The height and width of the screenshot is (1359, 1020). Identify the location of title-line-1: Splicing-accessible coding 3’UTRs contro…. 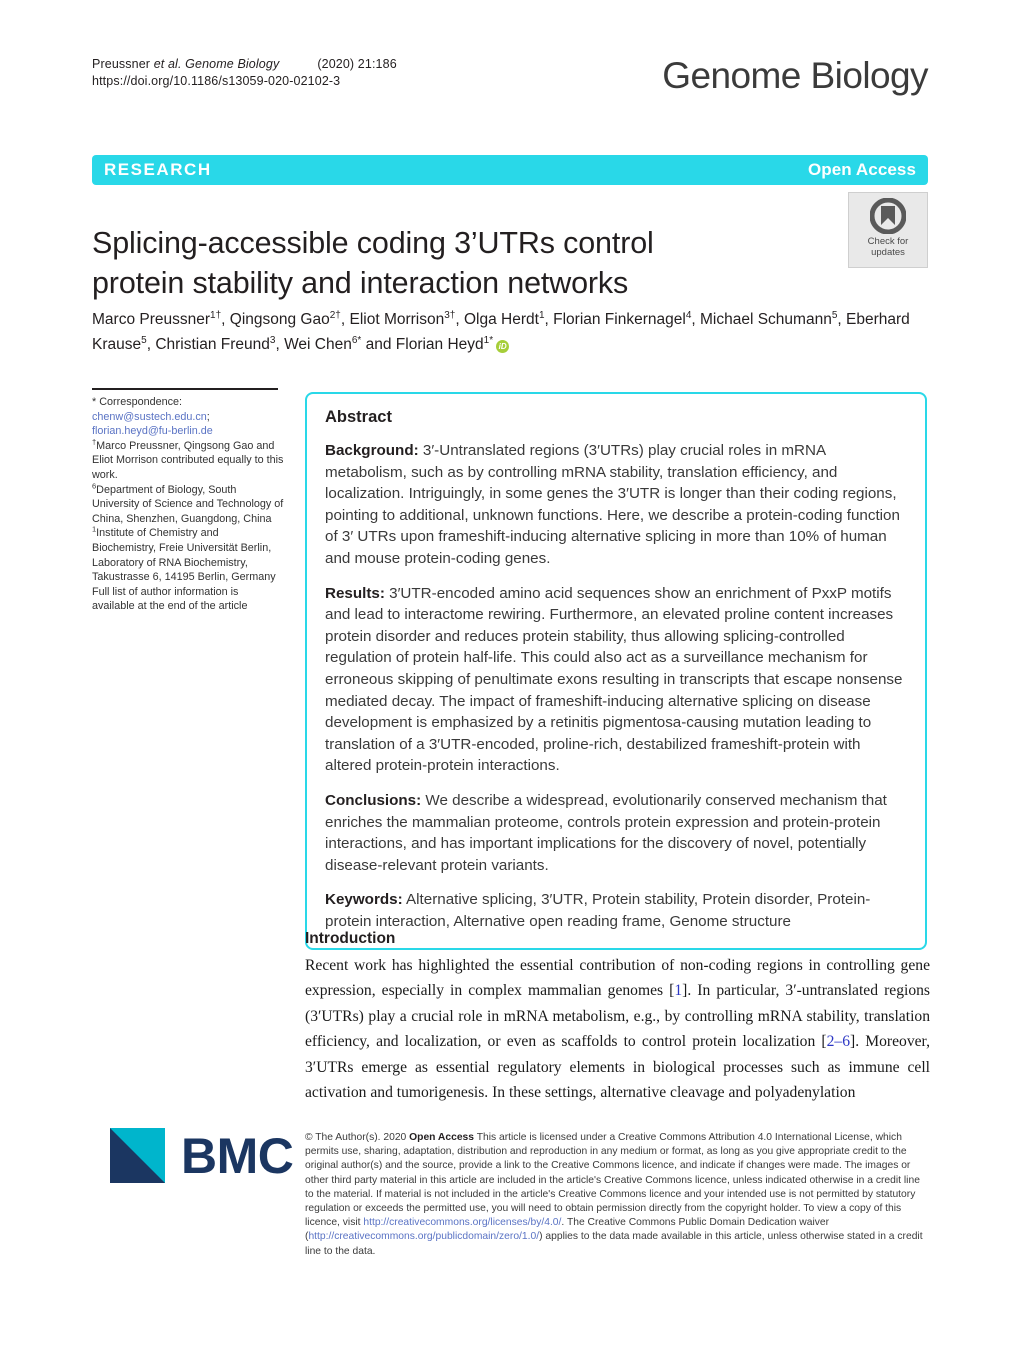
(373, 243).